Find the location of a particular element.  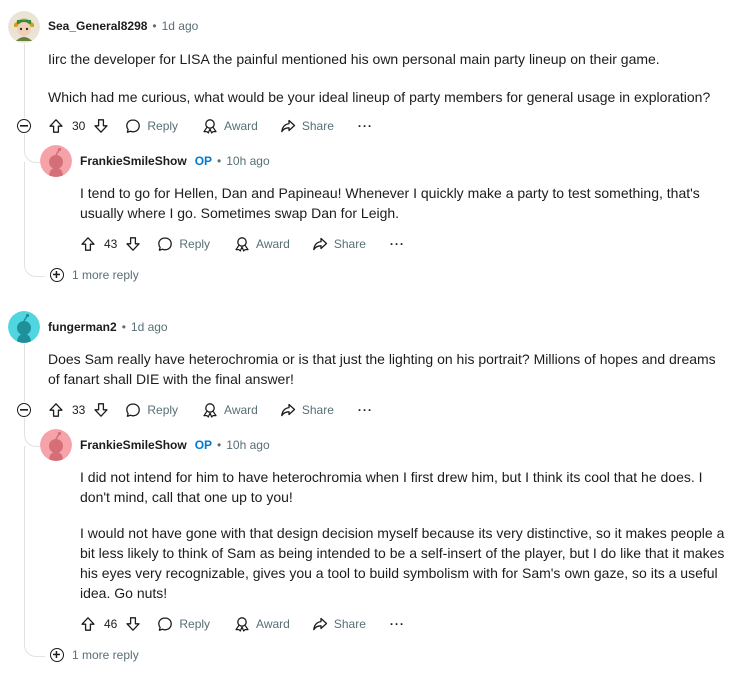

comment-actions: 30 Reply Award Share ··· is located at coordinates (210, 126).